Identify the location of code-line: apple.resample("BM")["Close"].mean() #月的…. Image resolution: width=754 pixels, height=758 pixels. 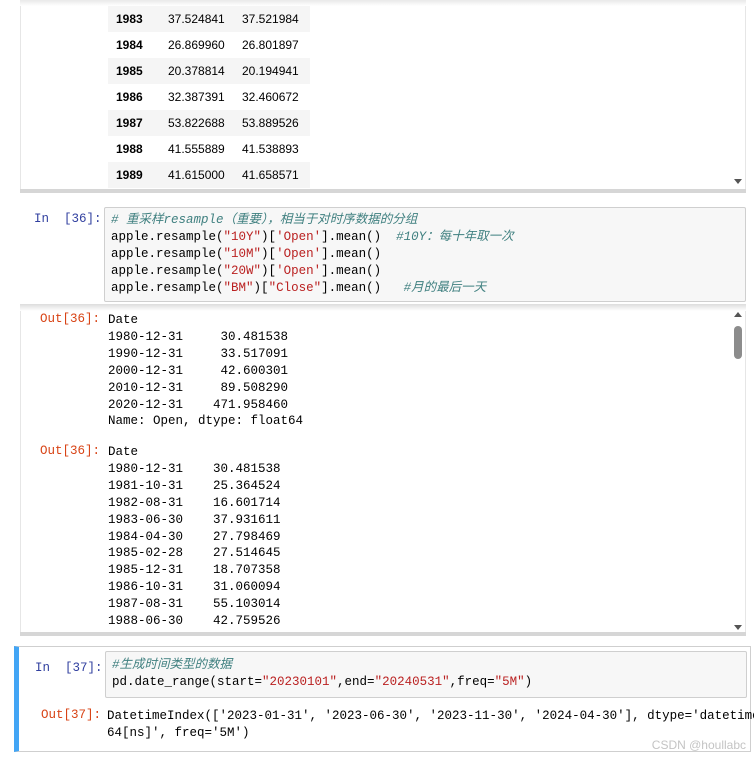
(298, 288).